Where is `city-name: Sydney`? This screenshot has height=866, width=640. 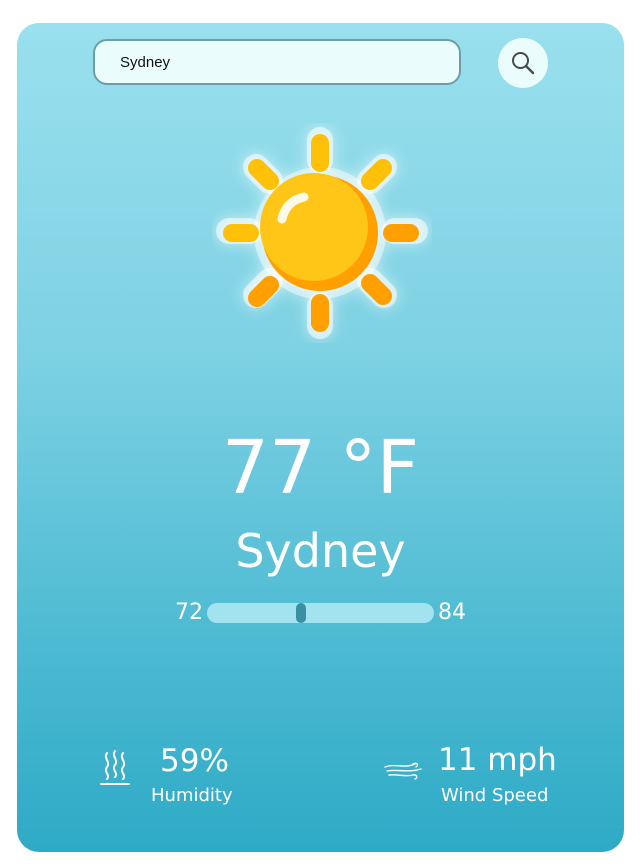
city-name: Sydney is located at coordinates (320, 551).